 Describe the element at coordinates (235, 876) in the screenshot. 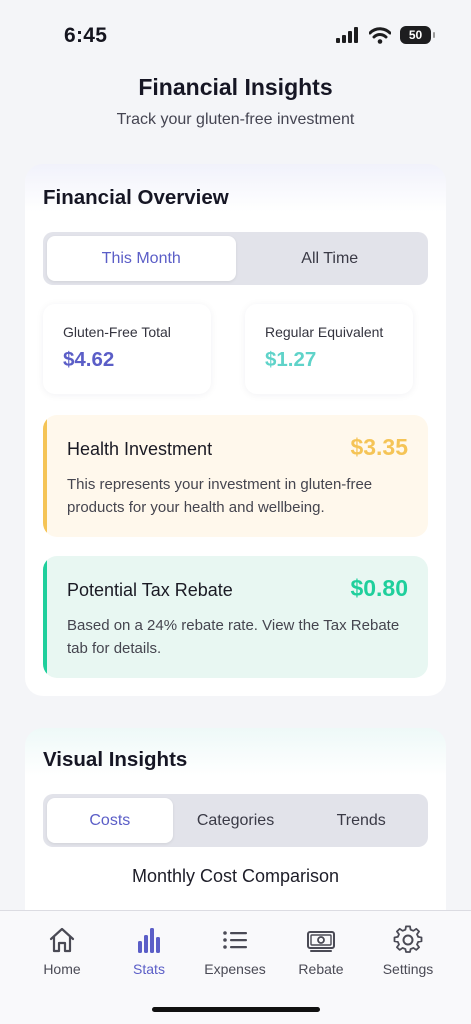

I see `chart-title: Monthly Cost Comparison` at that location.